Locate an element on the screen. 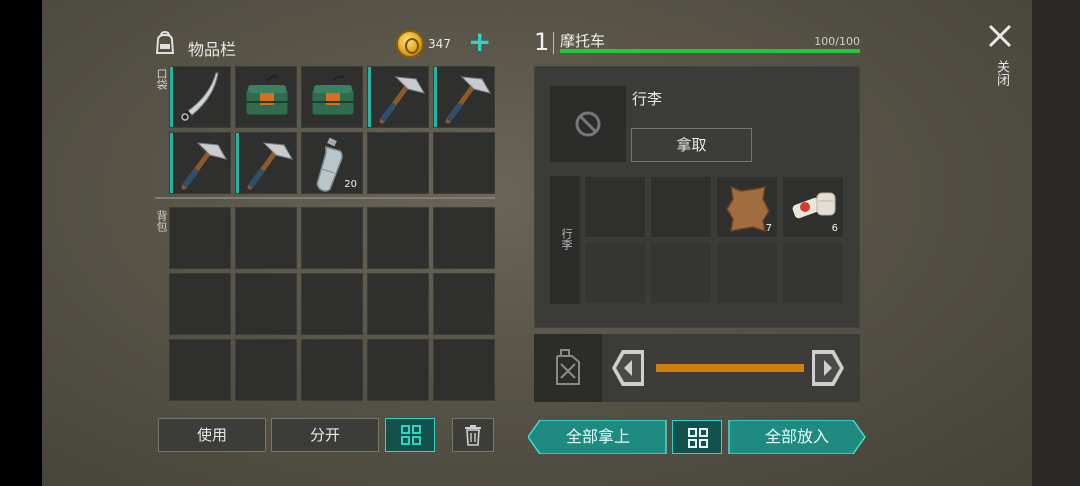 The height and width of the screenshot is (486, 1080). blocked-icon is located at coordinates (588, 124).